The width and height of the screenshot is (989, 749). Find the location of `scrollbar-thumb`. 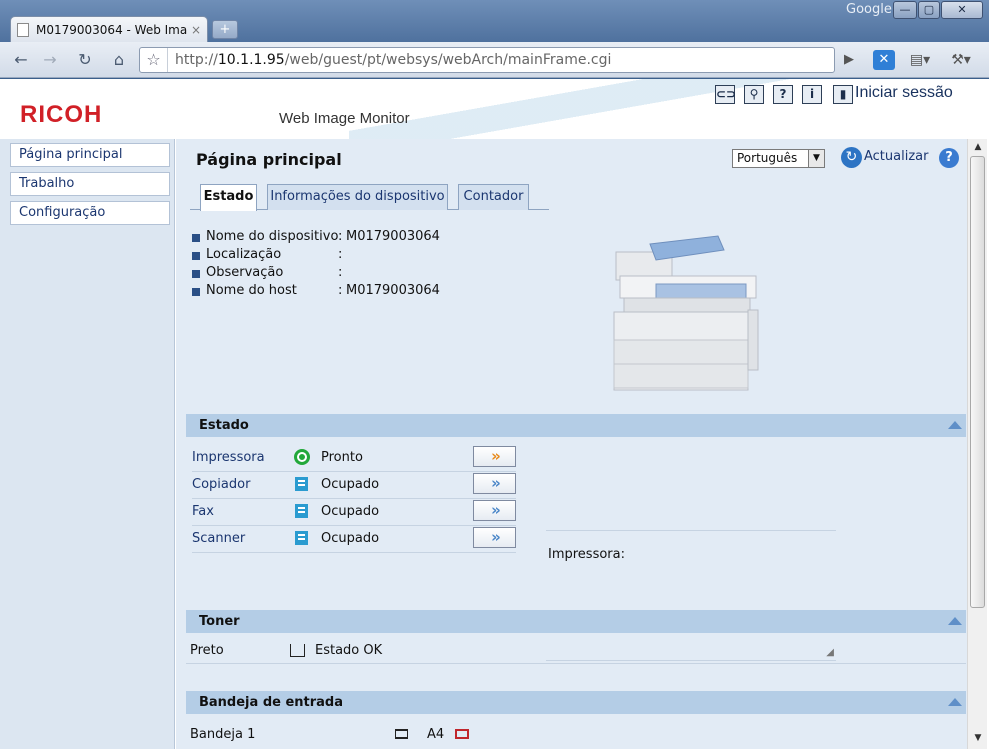

scrollbar-thumb is located at coordinates (977, 382).